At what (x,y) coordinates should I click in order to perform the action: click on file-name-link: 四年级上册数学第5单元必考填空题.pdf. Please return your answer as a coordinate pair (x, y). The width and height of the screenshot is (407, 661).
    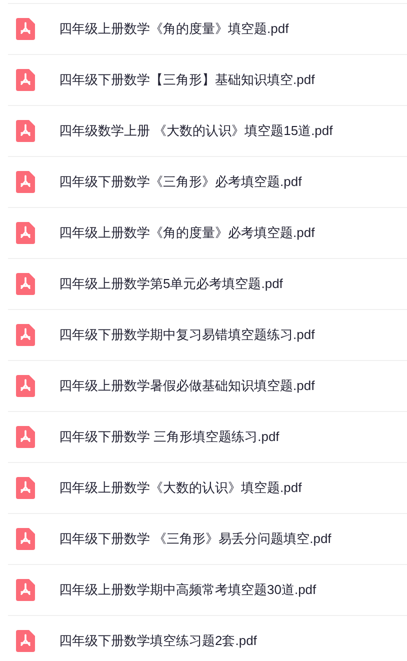
    Looking at the image, I should click on (171, 284).